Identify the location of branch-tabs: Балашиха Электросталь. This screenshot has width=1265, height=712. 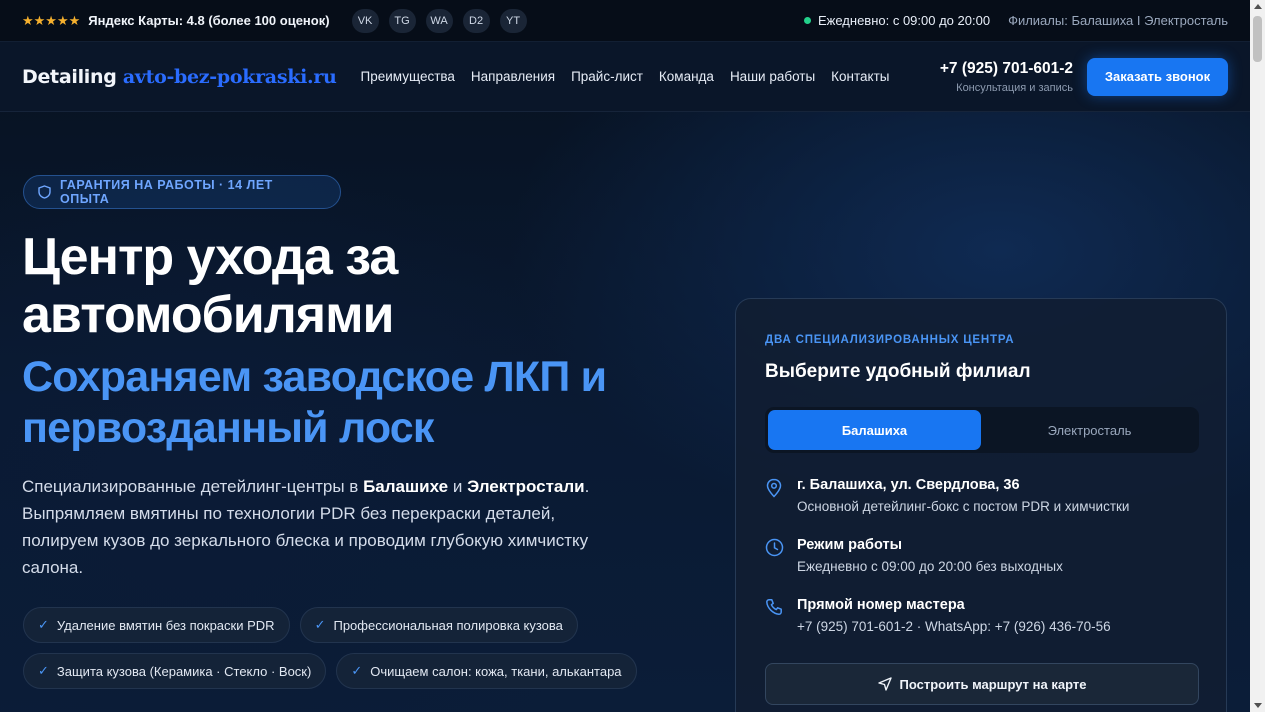
(982, 430).